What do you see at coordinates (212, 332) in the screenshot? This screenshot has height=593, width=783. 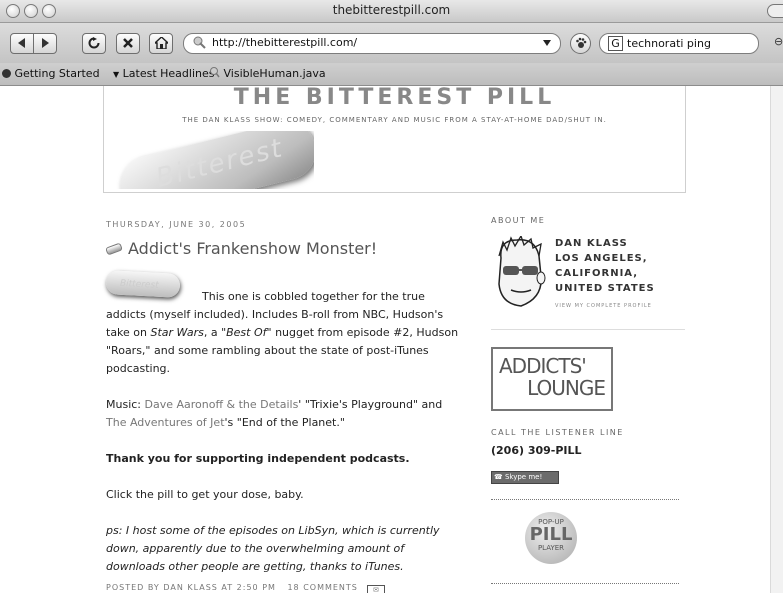 I see `post-text: , a` at bounding box center [212, 332].